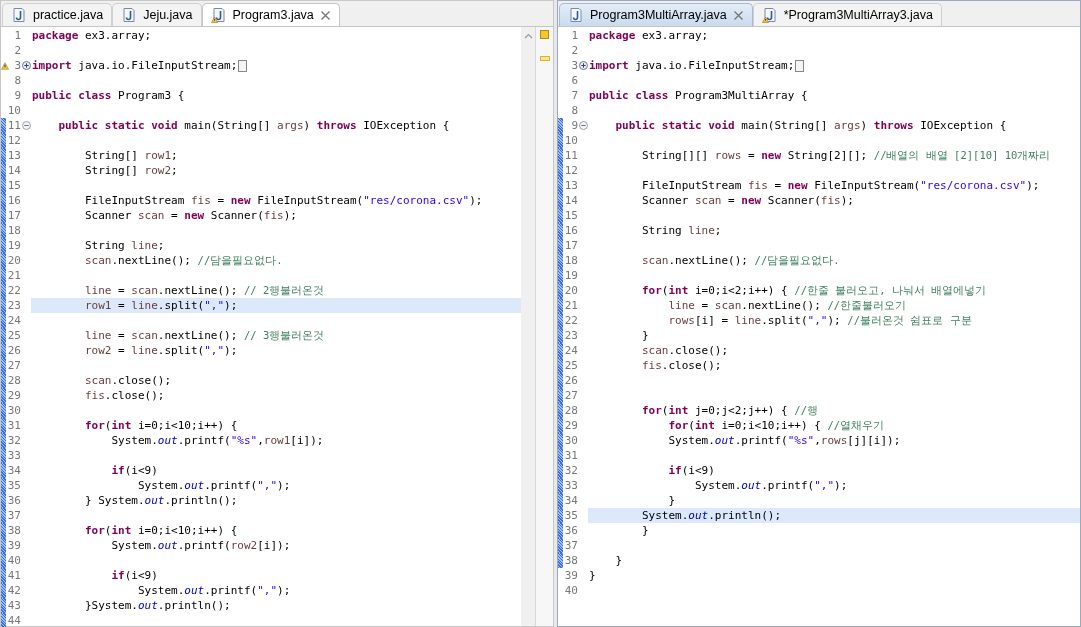 The image size is (1081, 627). I want to click on line-number: 30, so click(571, 440).